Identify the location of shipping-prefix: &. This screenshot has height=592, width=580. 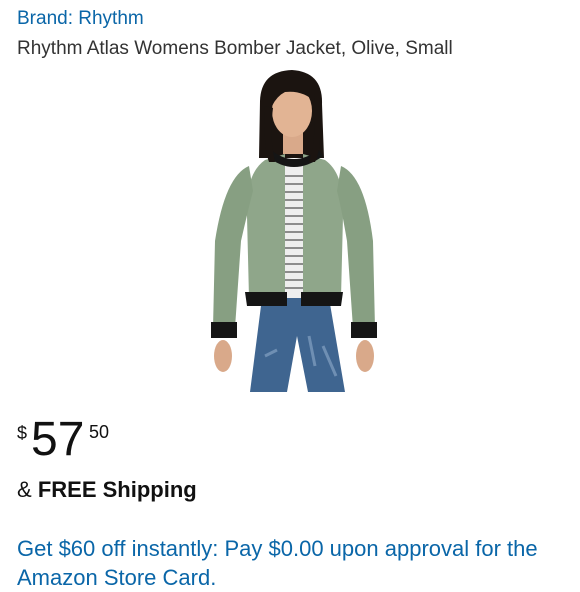
(24, 489).